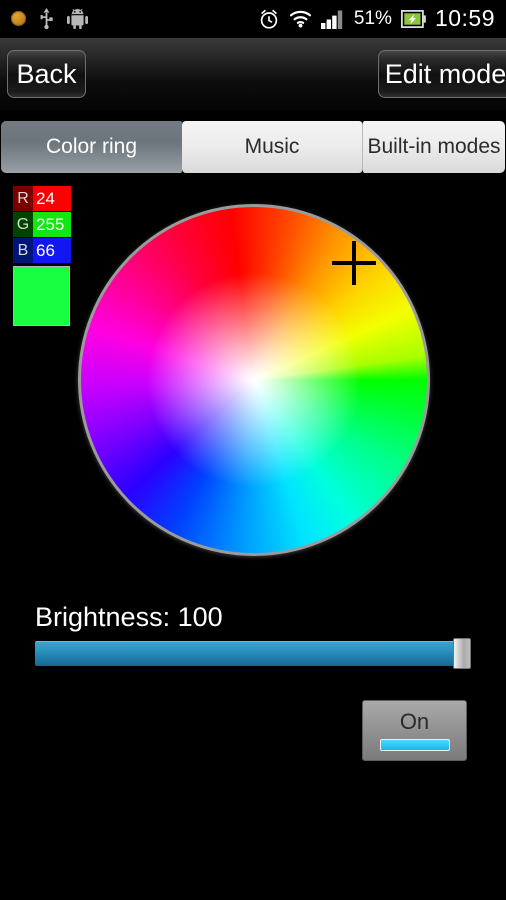 Image resolution: width=506 pixels, height=900 pixels. What do you see at coordinates (442, 74) in the screenshot?
I see `edit-mode-button: Edit mode` at bounding box center [442, 74].